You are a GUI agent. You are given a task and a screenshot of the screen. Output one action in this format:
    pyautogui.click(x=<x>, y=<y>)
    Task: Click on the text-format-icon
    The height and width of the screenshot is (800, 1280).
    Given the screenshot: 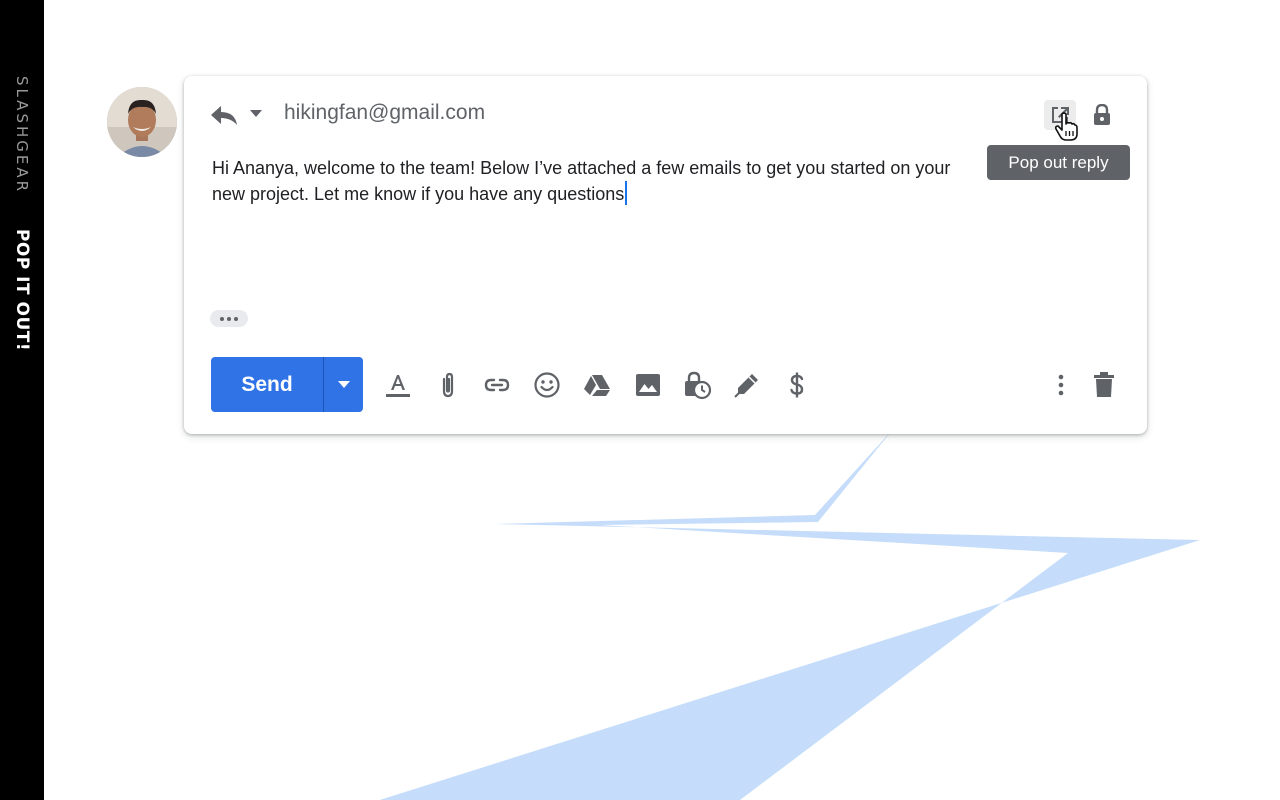 What is the action you would take?
    pyautogui.click(x=398, y=386)
    